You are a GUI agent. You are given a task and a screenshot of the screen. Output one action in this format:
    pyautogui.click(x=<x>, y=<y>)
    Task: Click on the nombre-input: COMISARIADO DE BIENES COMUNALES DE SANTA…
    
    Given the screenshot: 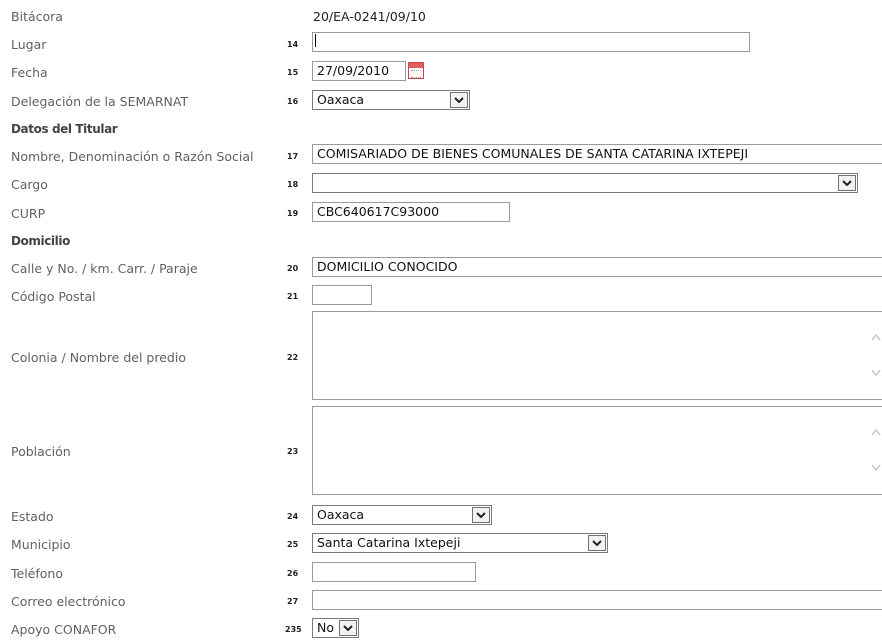 What is the action you would take?
    pyautogui.click(x=597, y=154)
    